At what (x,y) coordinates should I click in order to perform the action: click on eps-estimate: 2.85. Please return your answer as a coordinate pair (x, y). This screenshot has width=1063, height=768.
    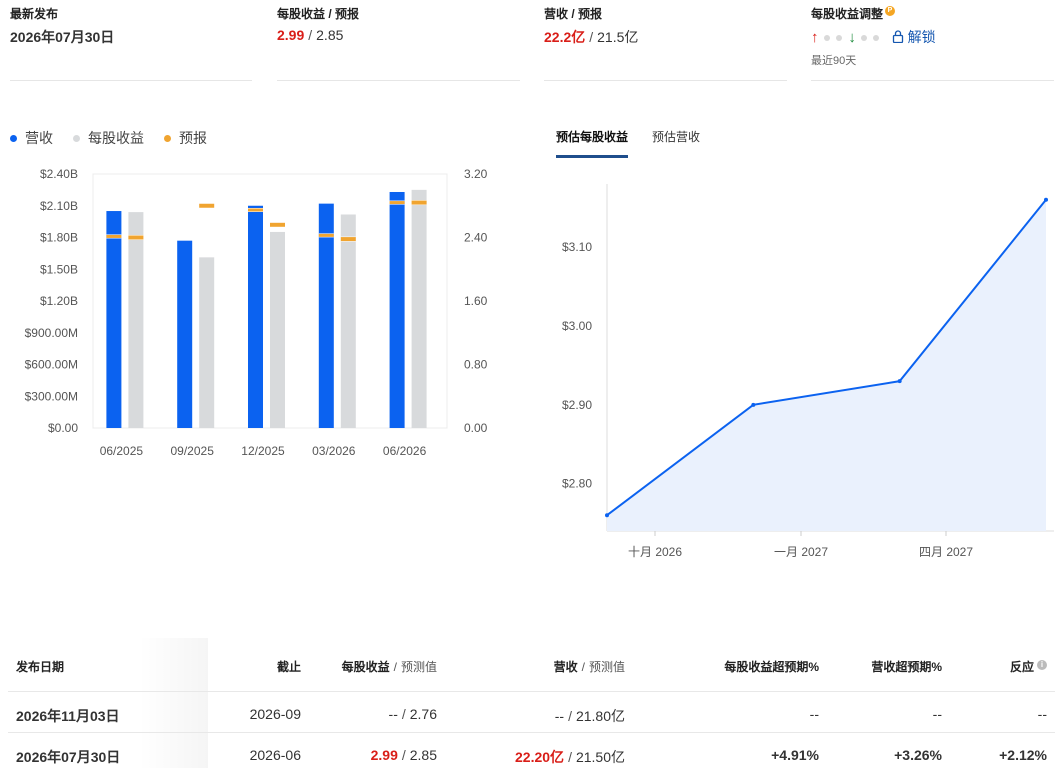
    Looking at the image, I should click on (330, 35).